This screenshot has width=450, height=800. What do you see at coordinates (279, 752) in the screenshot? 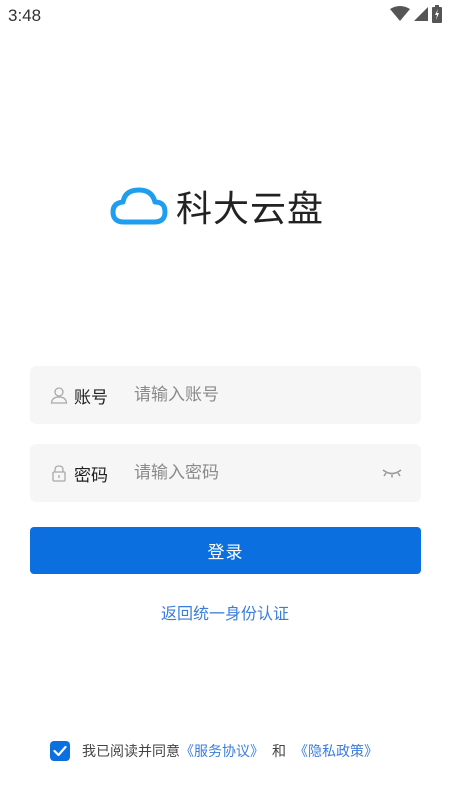
I see `agreement-conjunction: 和` at bounding box center [279, 752].